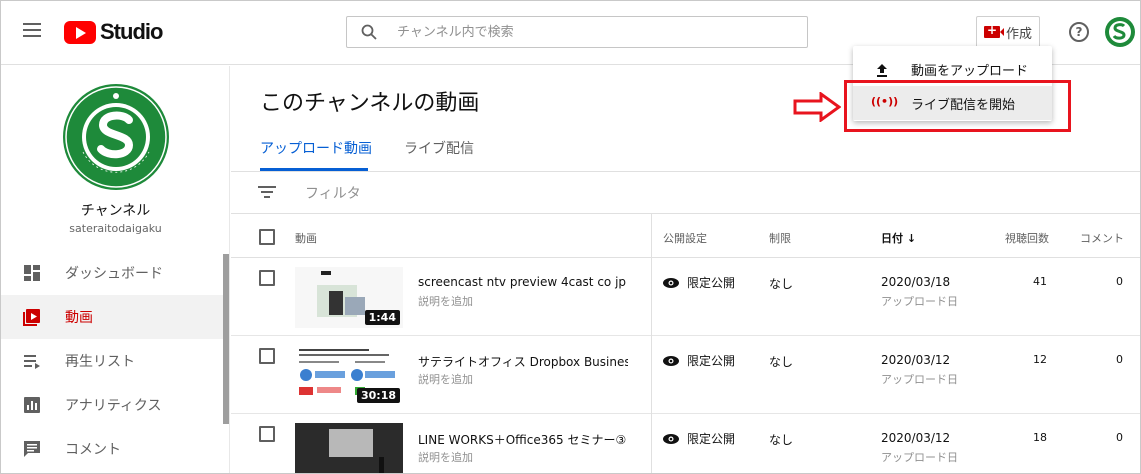 This screenshot has width=1141, height=474. Describe the element at coordinates (349, 375) in the screenshot. I see `video-thumbnail: 30:18` at that location.